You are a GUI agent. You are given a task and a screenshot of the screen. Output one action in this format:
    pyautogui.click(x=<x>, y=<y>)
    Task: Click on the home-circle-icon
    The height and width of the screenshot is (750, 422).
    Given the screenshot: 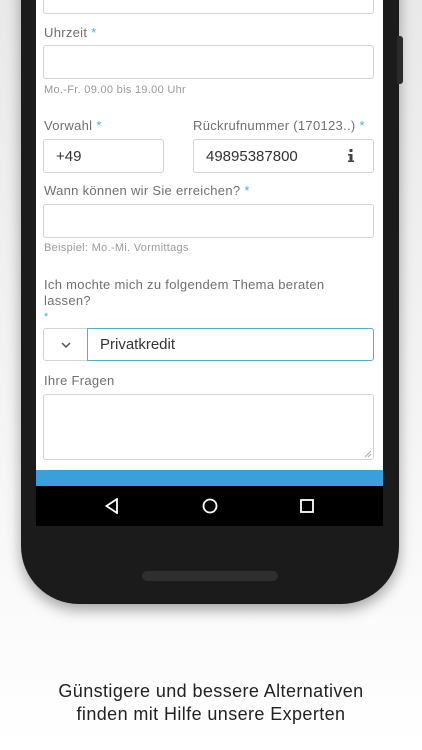 What is the action you would take?
    pyautogui.click(x=210, y=506)
    